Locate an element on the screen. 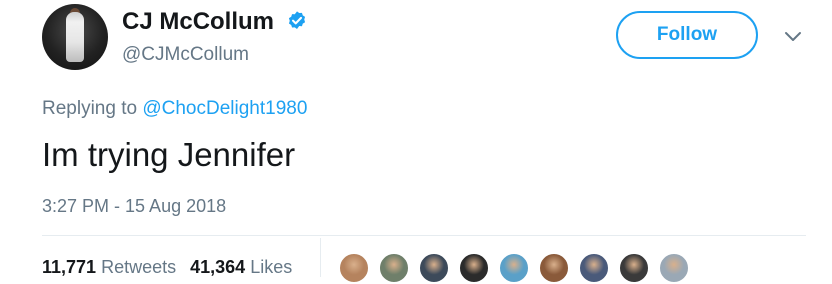  likes-count: 41,364 is located at coordinates (218, 267).